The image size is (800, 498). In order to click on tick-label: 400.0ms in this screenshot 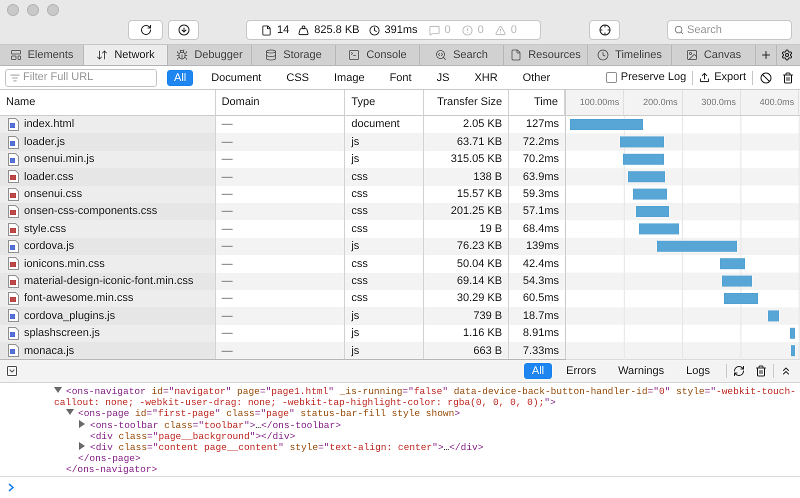, I will do `click(770, 102)`.